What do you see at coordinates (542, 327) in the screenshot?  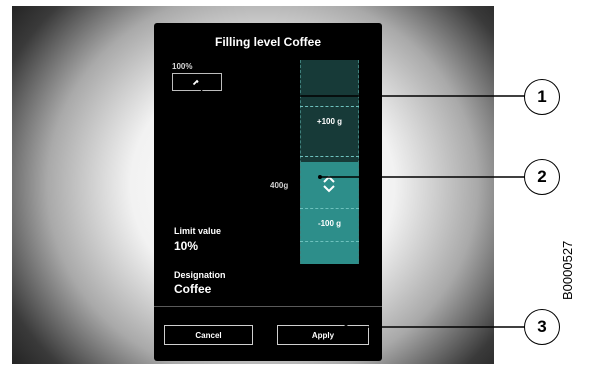 I see `callout-3: 3` at bounding box center [542, 327].